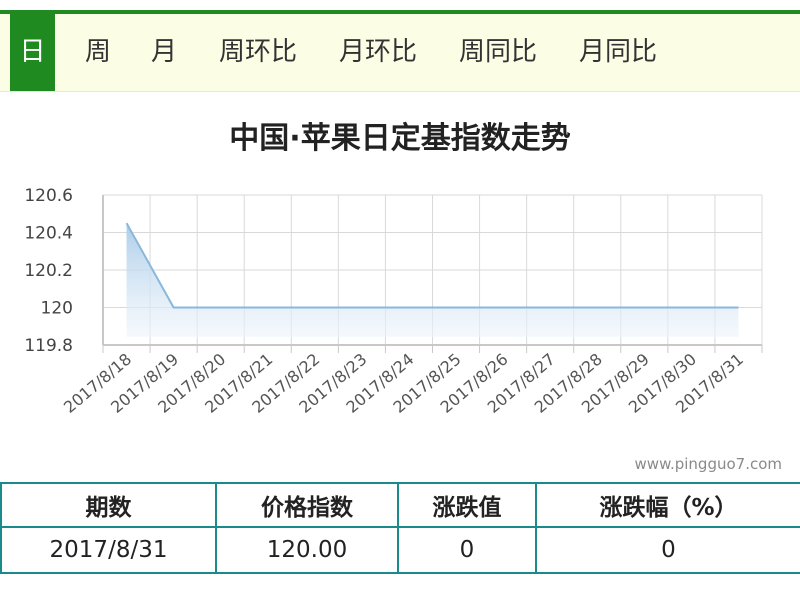 This screenshot has width=800, height=595. What do you see at coordinates (108, 550) in the screenshot?
I see `cell-period: 2017/8/31` at bounding box center [108, 550].